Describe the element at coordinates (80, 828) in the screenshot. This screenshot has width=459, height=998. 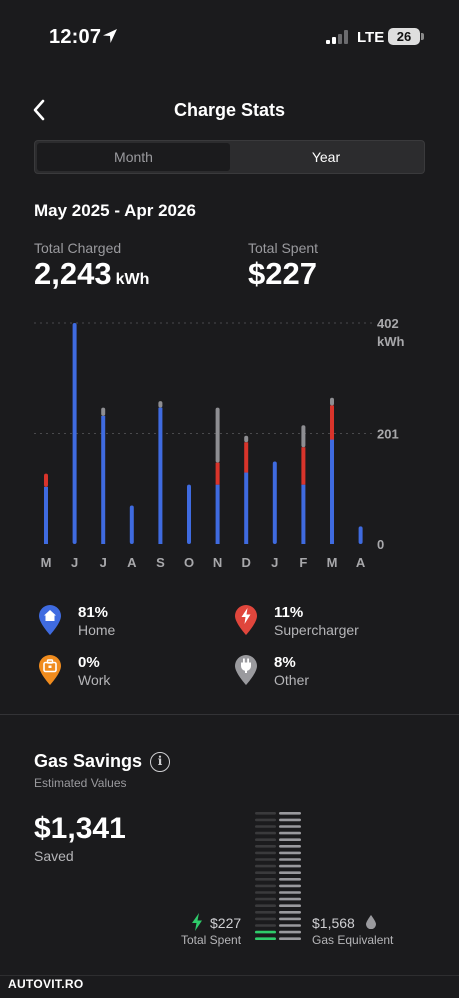
I see `saved-value: $1,341` at that location.